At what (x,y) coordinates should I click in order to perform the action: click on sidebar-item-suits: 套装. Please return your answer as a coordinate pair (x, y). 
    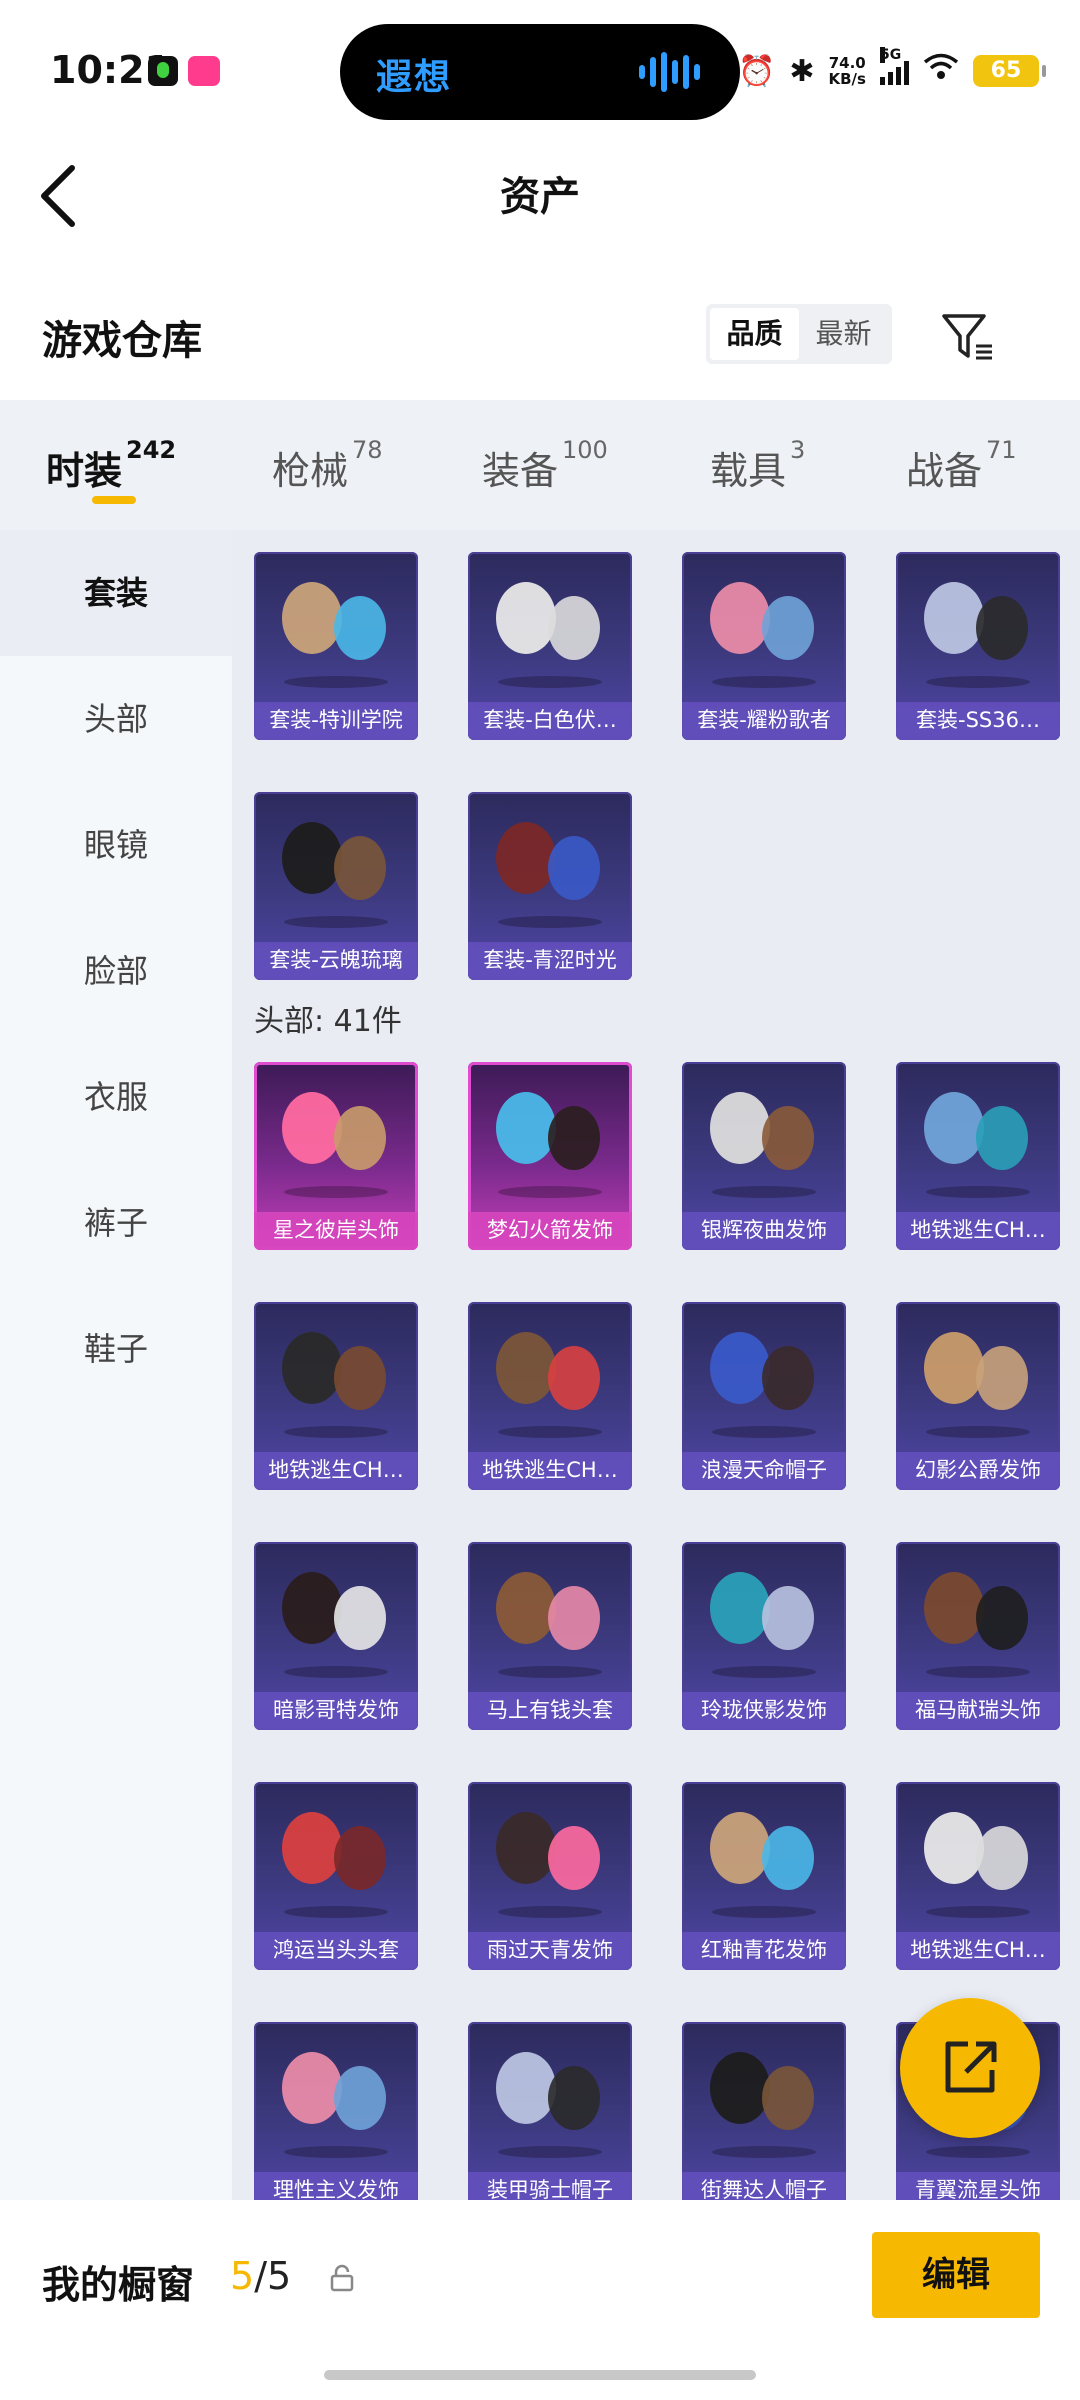
    Looking at the image, I should click on (116, 593).